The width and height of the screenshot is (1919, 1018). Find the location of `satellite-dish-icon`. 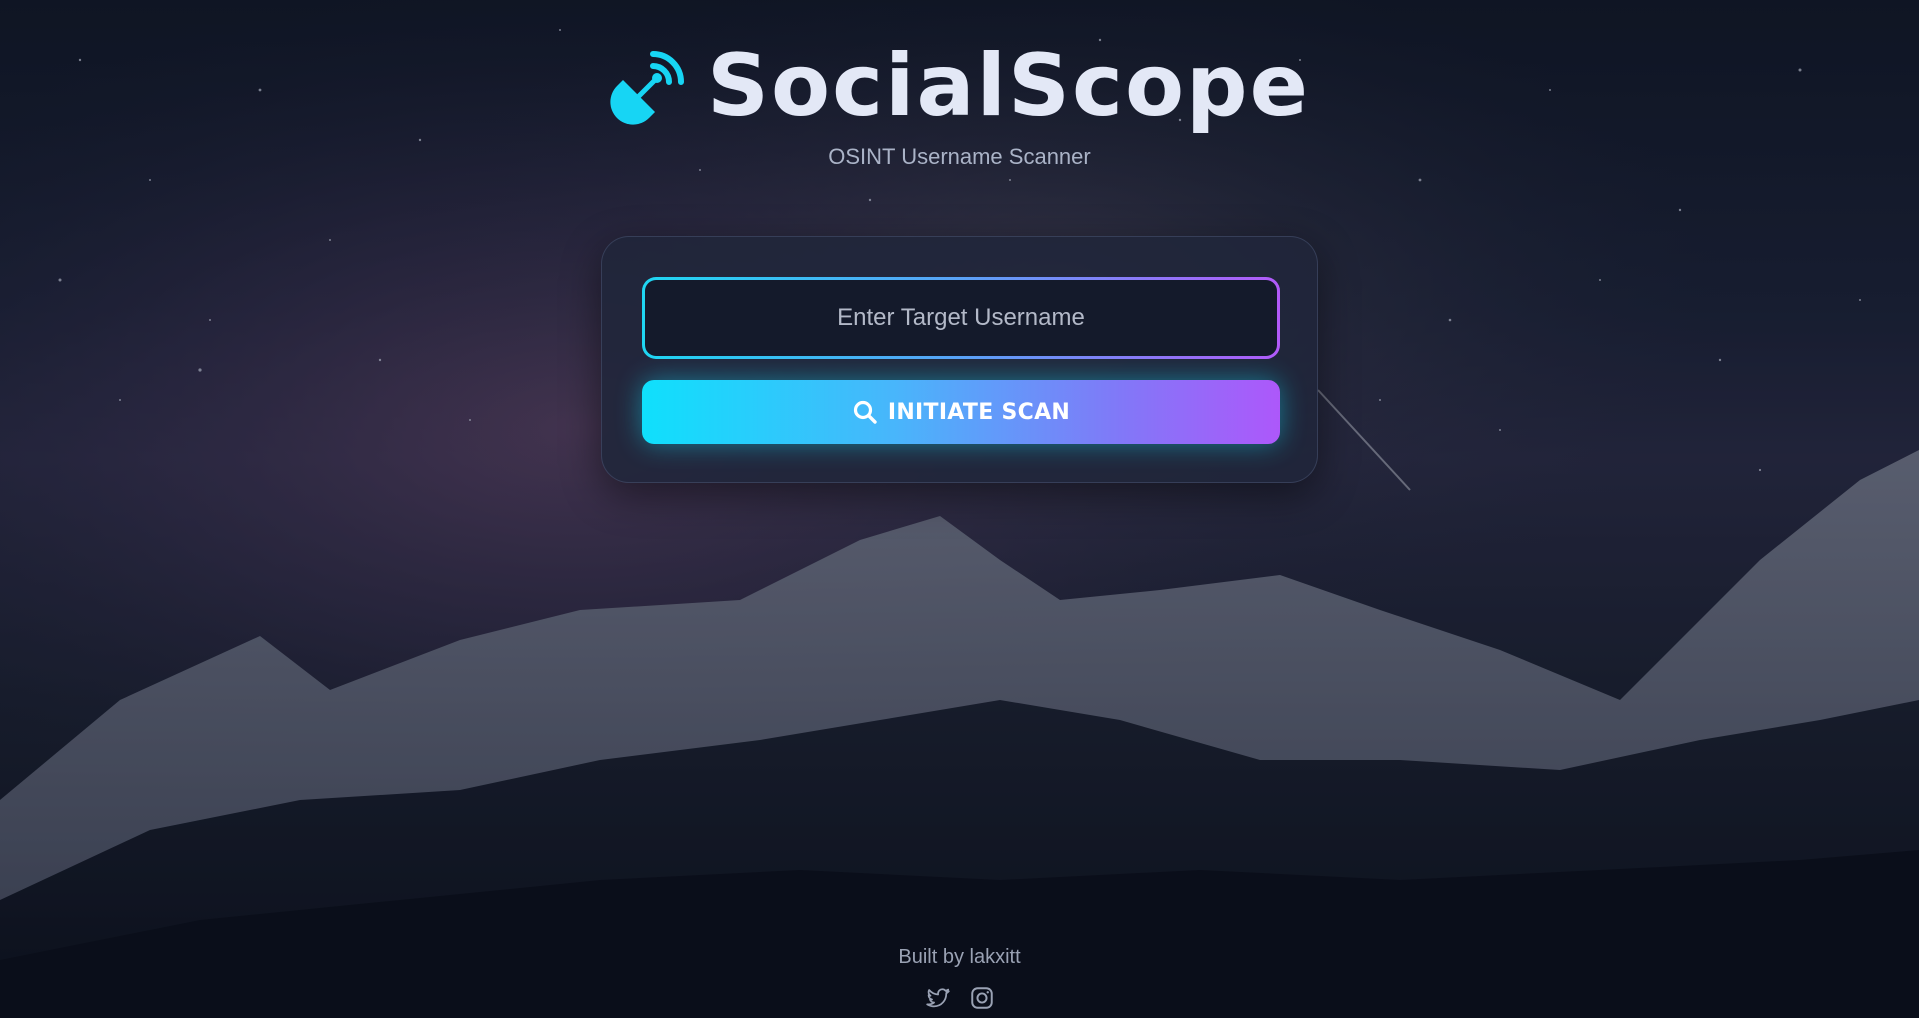

satellite-dish-icon is located at coordinates (647, 88).